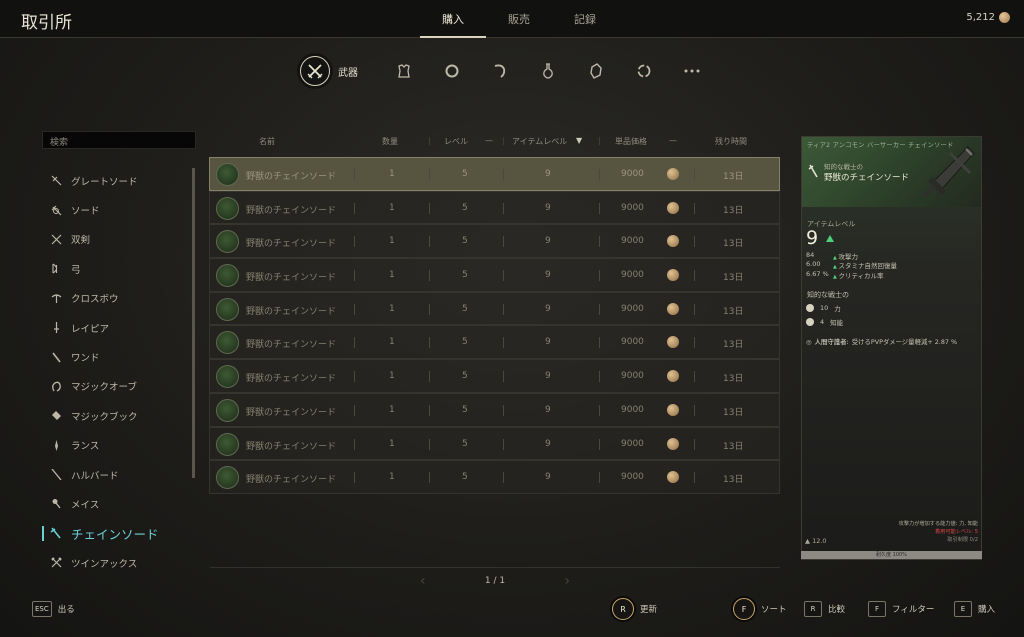 Image resolution: width=1024 pixels, height=637 pixels. Describe the element at coordinates (904, 342) in the screenshot. I see `special-trait-text: 受けるPVPダメージ量軽減+ 2.87 %` at that location.